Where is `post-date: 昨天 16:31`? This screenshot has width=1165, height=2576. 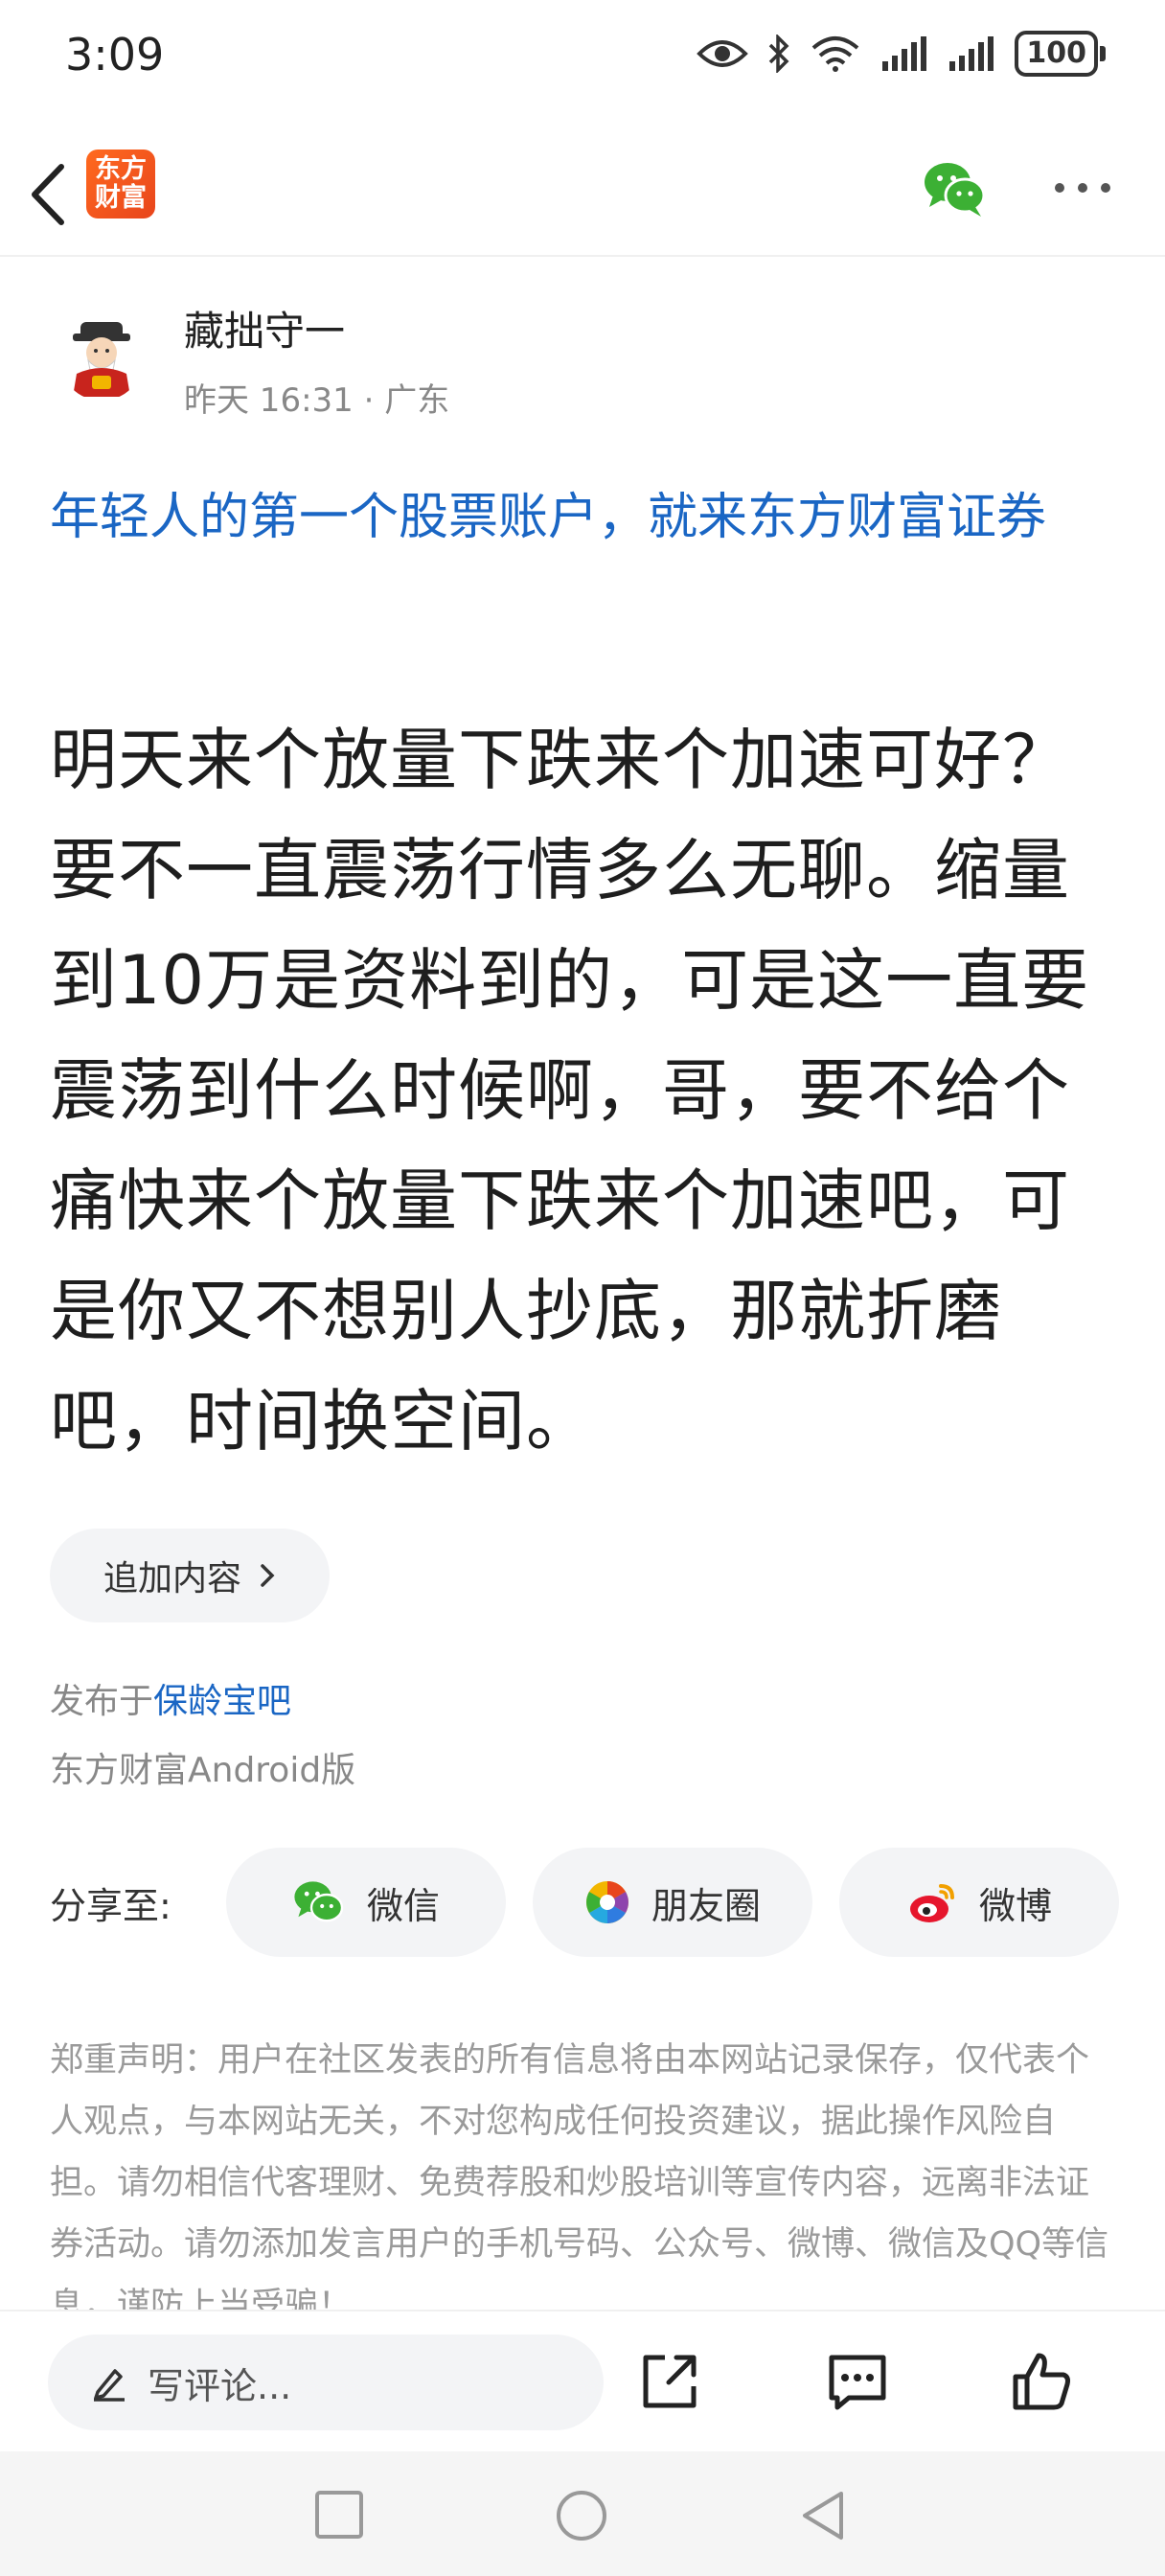 post-date: 昨天 16:31 is located at coordinates (269, 400).